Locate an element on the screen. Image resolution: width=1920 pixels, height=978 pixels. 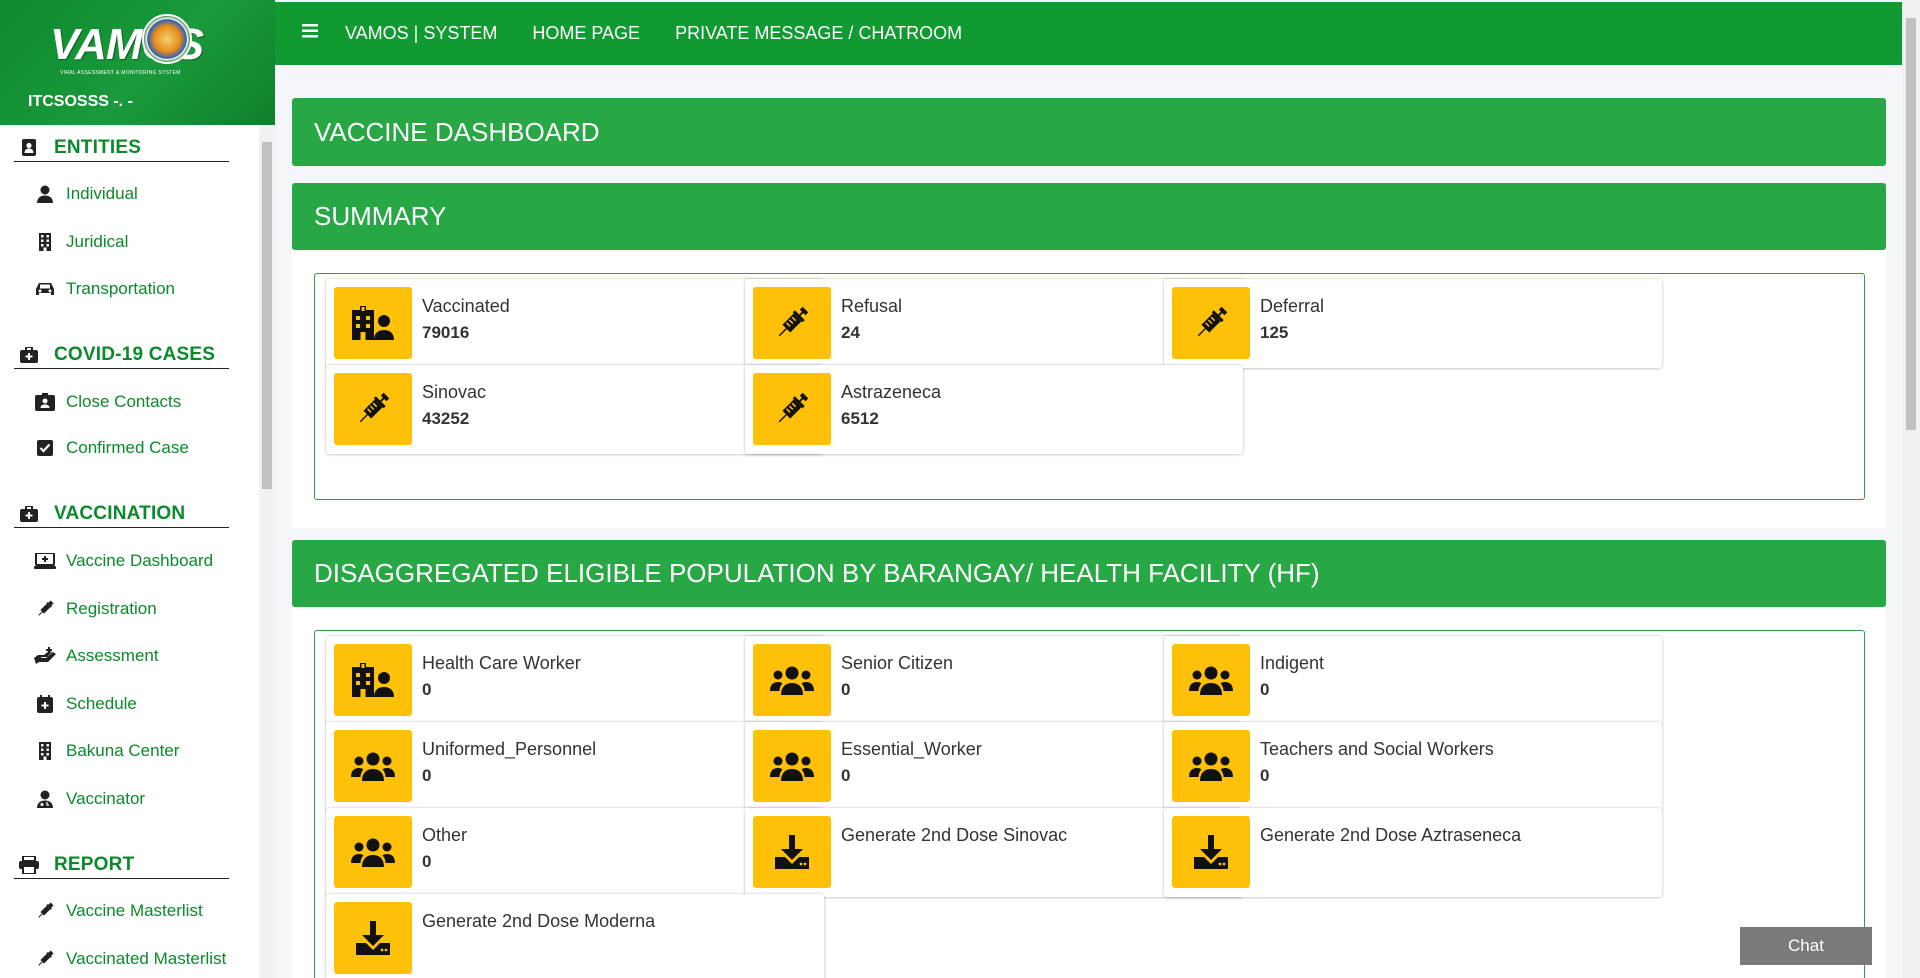
info-box-value: 125 is located at coordinates (1274, 332).